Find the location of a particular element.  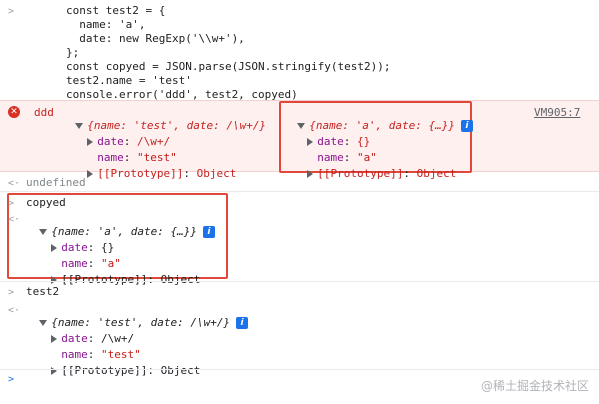

undefined-result: undefined is located at coordinates (56, 182).